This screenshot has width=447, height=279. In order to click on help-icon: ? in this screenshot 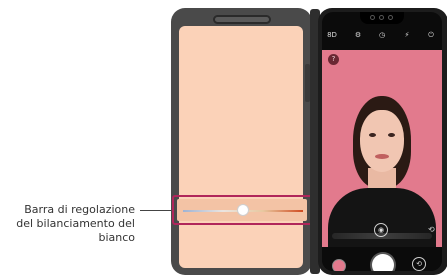, I will do `click(333, 59)`.